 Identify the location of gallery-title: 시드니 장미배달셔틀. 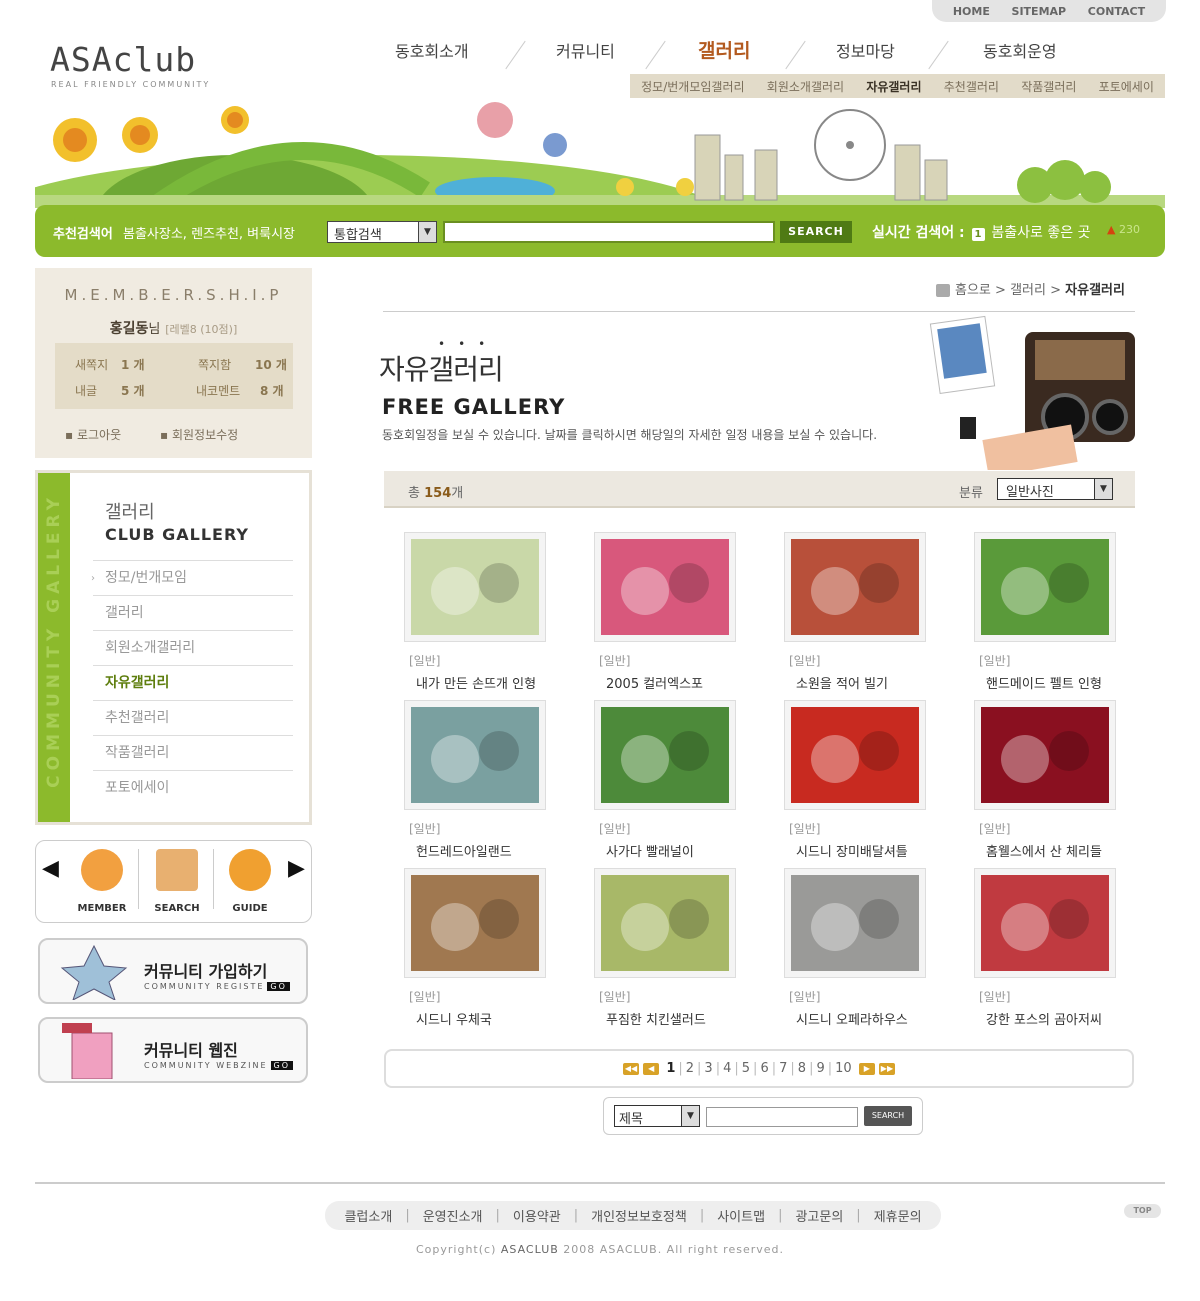
(865, 850).